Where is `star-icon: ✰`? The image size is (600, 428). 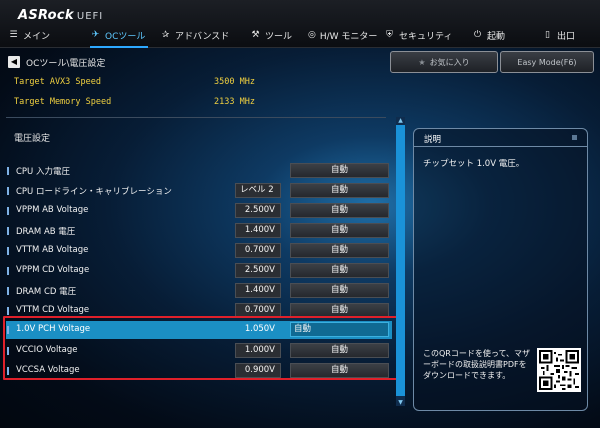 star-icon: ✰ is located at coordinates (165, 35).